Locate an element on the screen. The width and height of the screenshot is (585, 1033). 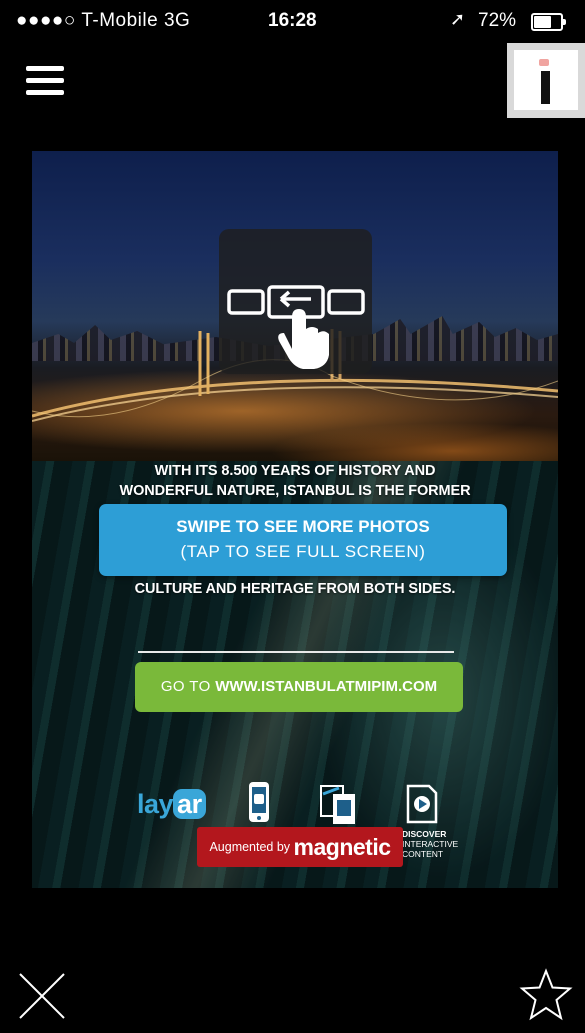
magnetic-logo: magnetic is located at coordinates (342, 847).